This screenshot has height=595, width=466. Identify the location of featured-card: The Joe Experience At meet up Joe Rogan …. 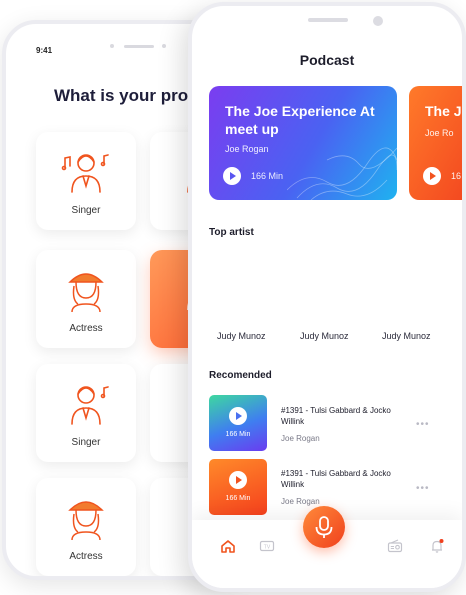
(303, 143).